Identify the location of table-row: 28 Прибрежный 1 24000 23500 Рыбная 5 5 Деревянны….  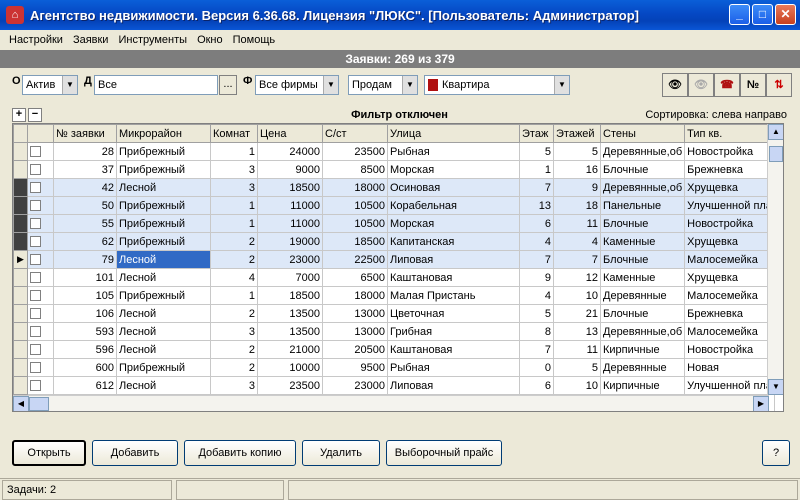
(394, 151).